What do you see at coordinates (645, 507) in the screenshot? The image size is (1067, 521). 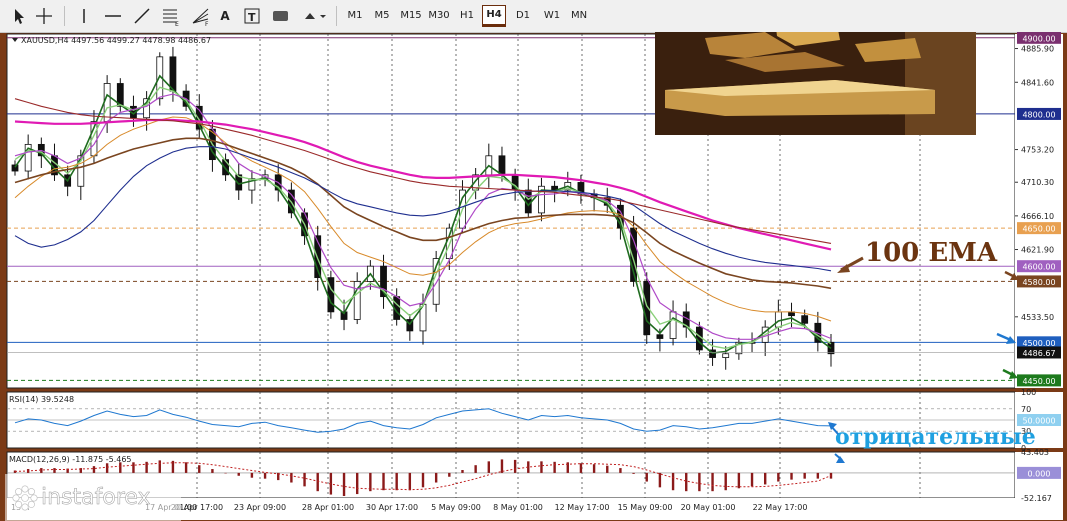 I see `x-tick-label: 15 May 09:00` at bounding box center [645, 507].